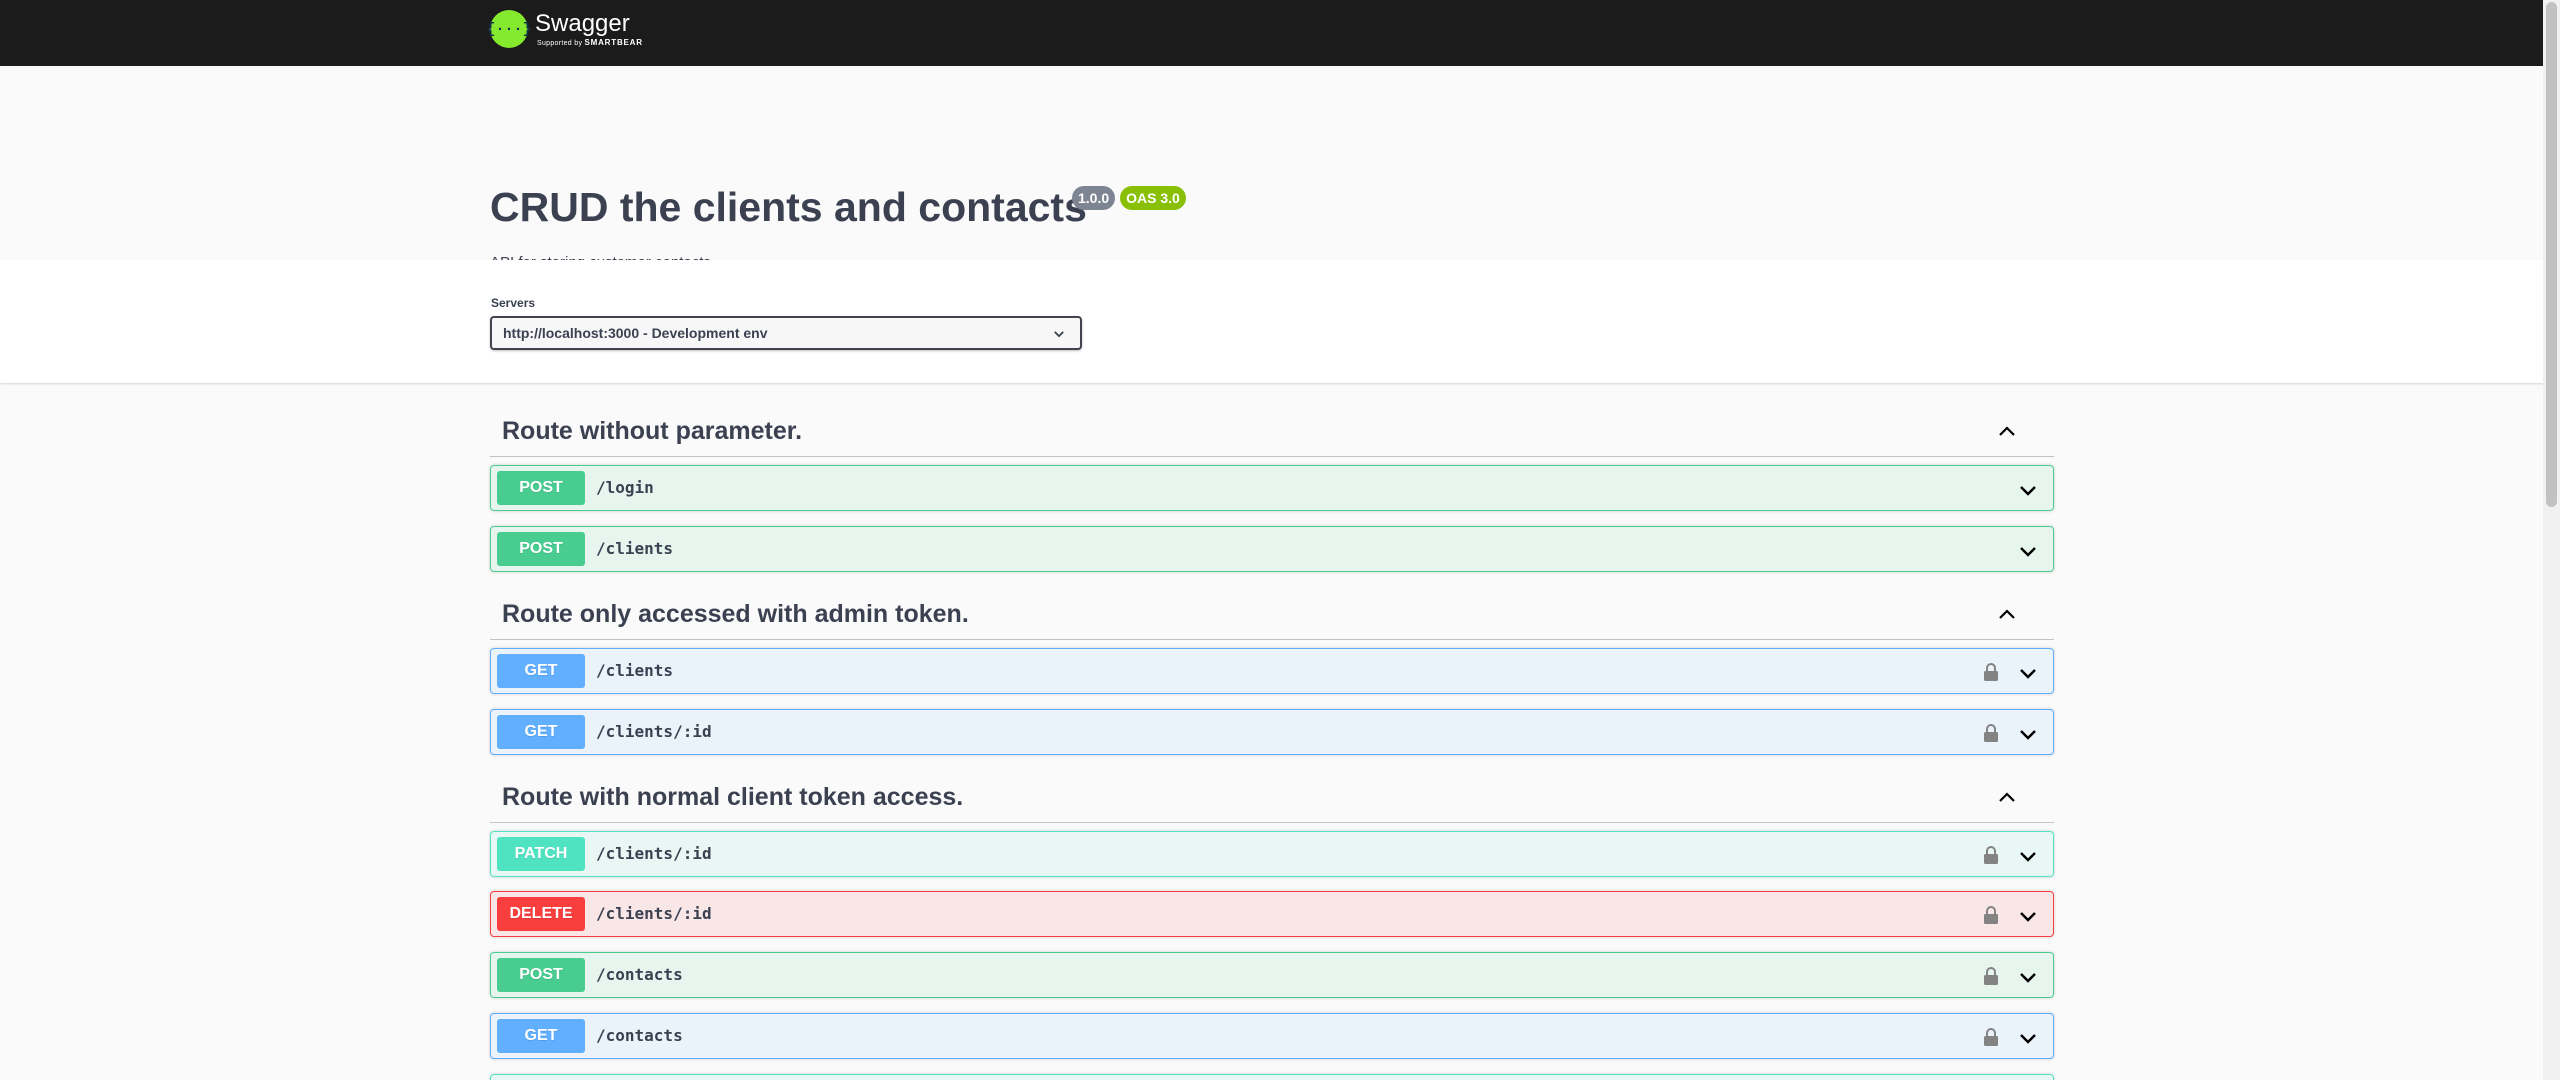 This screenshot has height=1080, width=2560. Describe the element at coordinates (1153, 198) in the screenshot. I see `oas-badge: OAS 3.0` at that location.